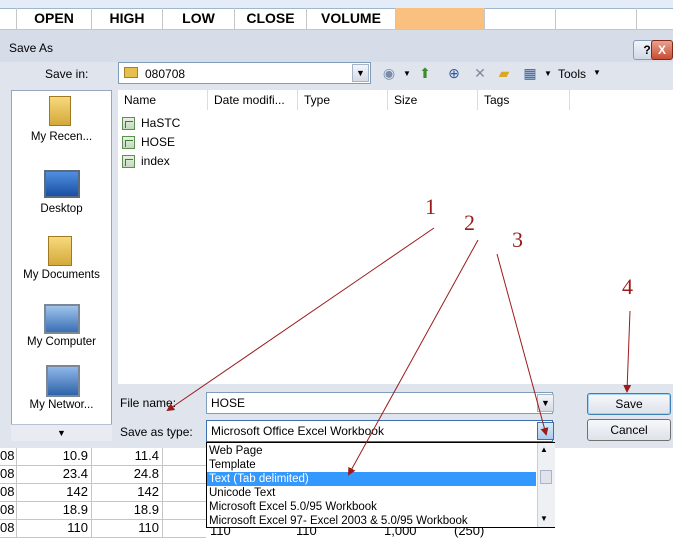 This screenshot has width=673, height=538. What do you see at coordinates (430, 206) in the screenshot?
I see `annotation-1: 1` at bounding box center [430, 206].